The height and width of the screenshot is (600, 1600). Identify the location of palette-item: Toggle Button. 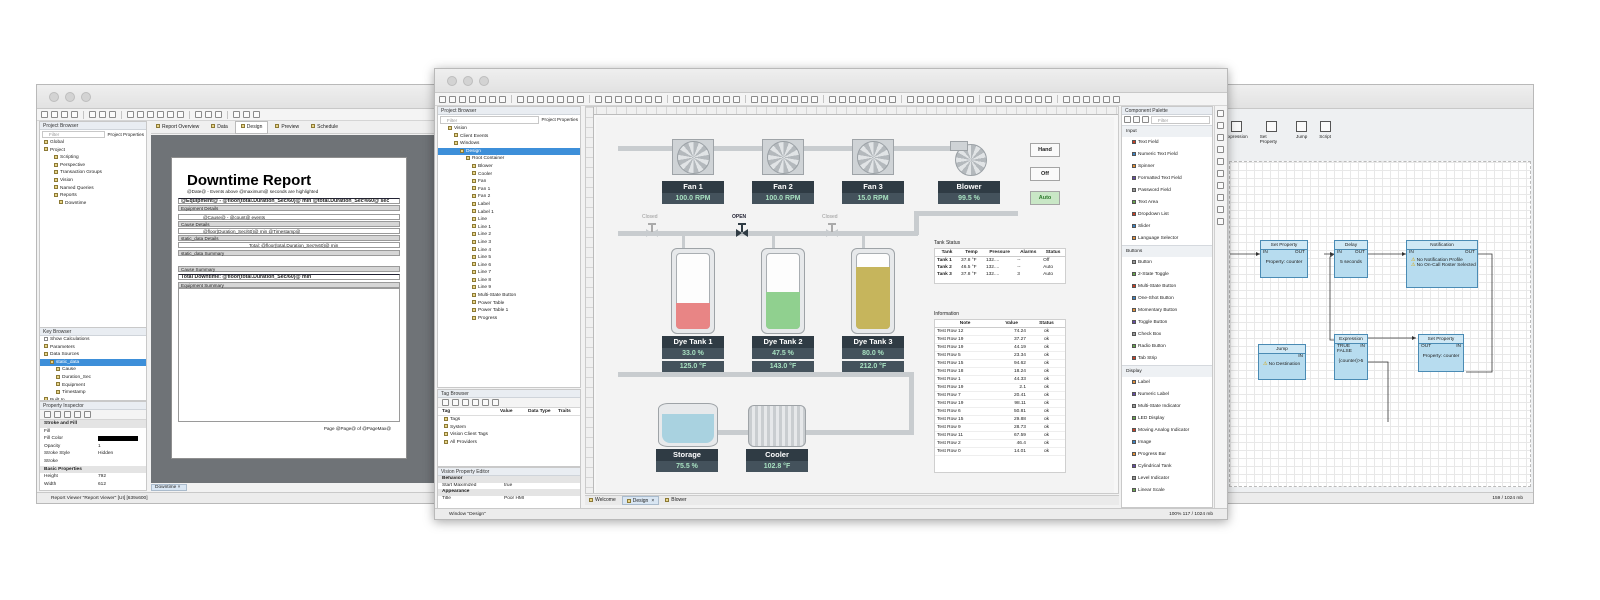
(1167, 323).